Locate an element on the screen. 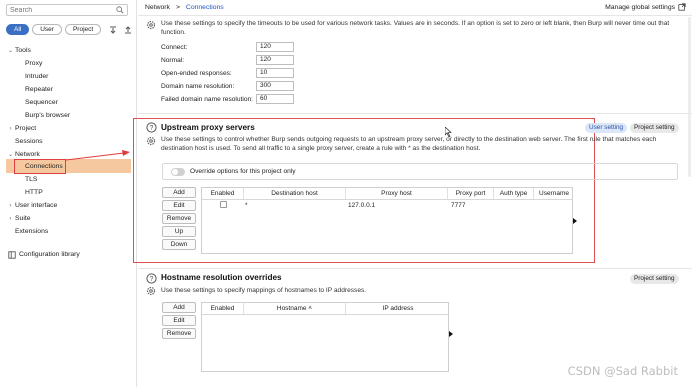 The height and width of the screenshot is (387, 692). connect-label: Connect: is located at coordinates (174, 47).